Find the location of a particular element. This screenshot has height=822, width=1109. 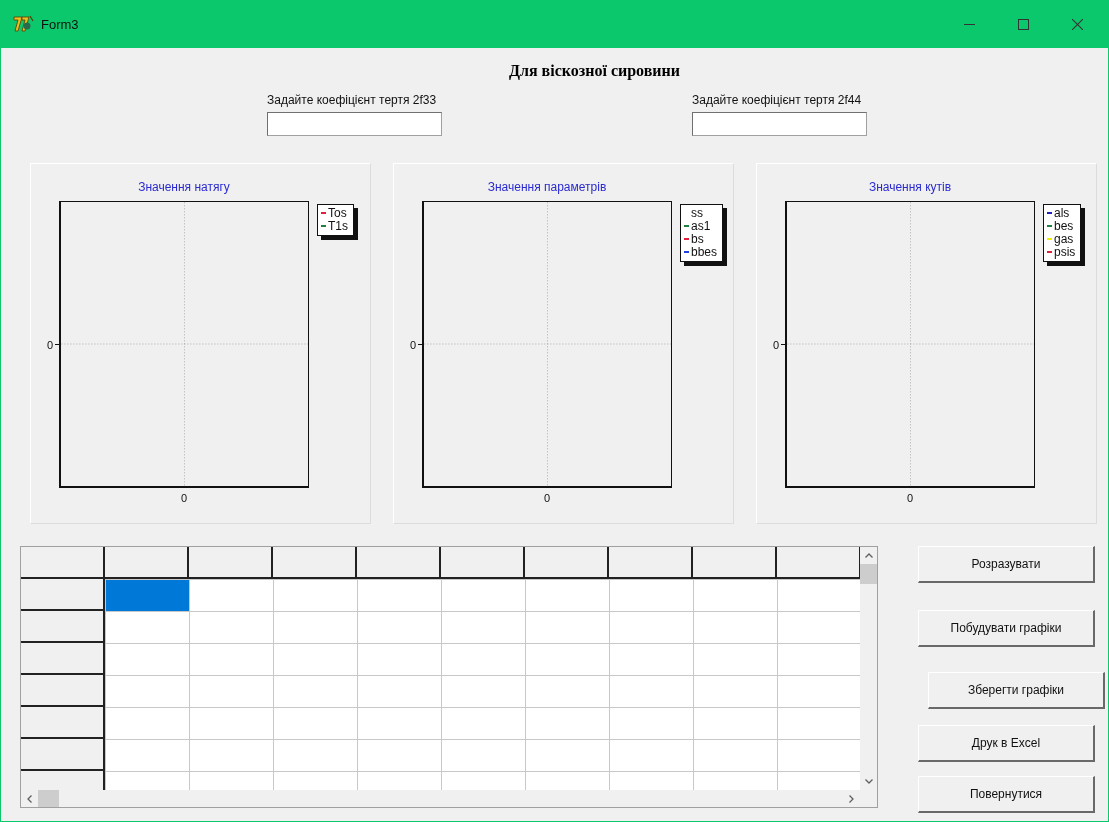

scroll-down-icon is located at coordinates (868, 781).